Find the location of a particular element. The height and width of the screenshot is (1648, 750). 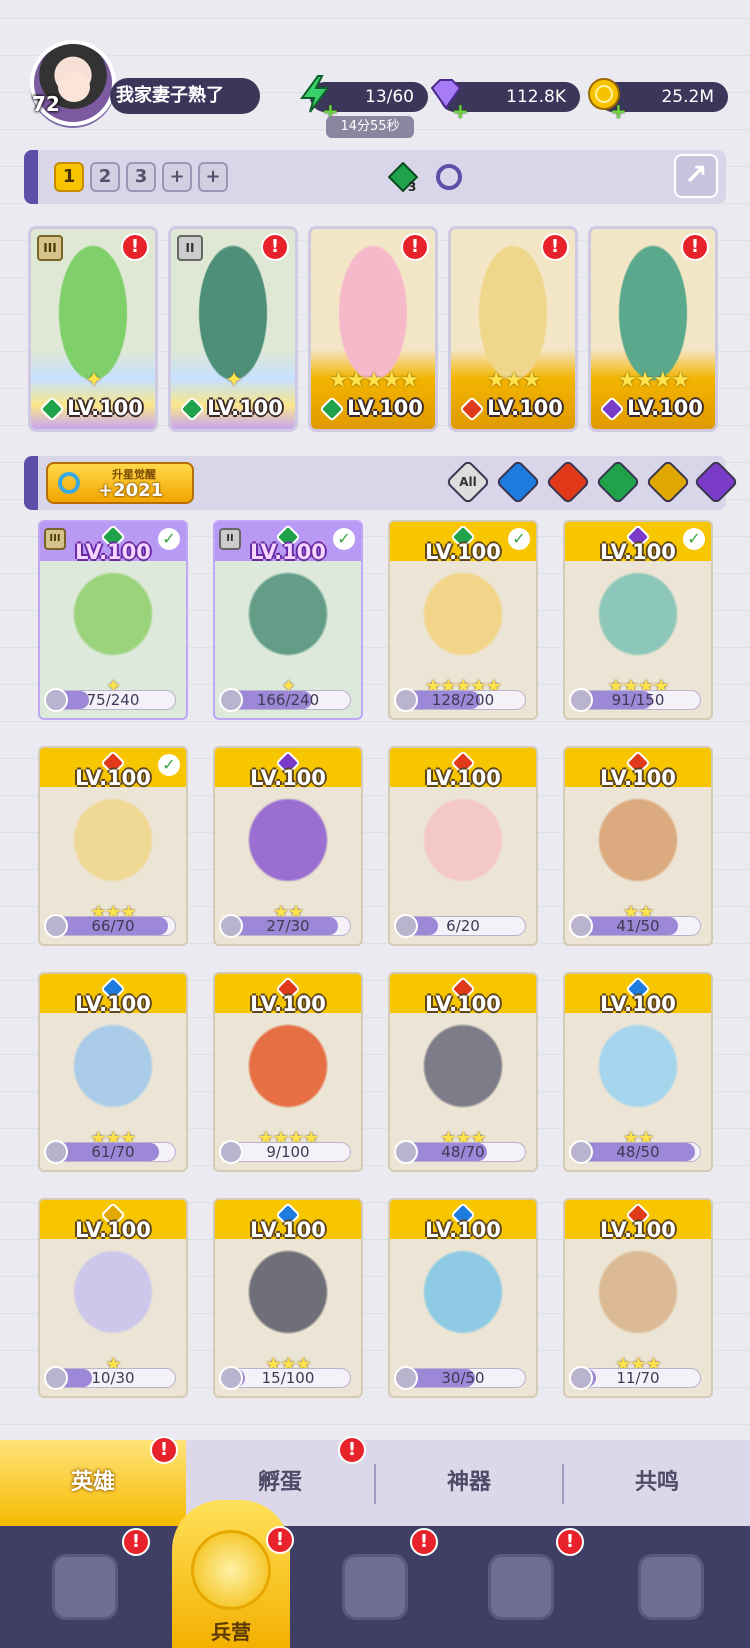

shard-progress-text: 48/50 is located at coordinates (638, 1152).